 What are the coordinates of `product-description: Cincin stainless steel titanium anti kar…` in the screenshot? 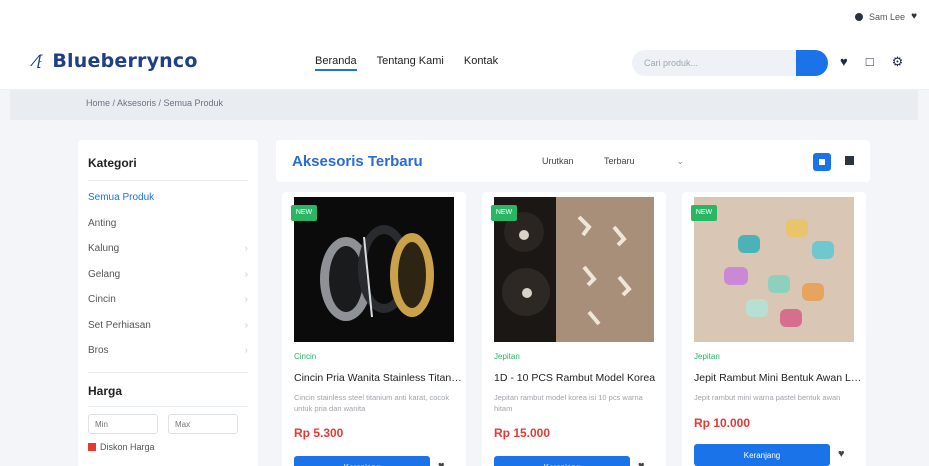 It's located at (372, 403).